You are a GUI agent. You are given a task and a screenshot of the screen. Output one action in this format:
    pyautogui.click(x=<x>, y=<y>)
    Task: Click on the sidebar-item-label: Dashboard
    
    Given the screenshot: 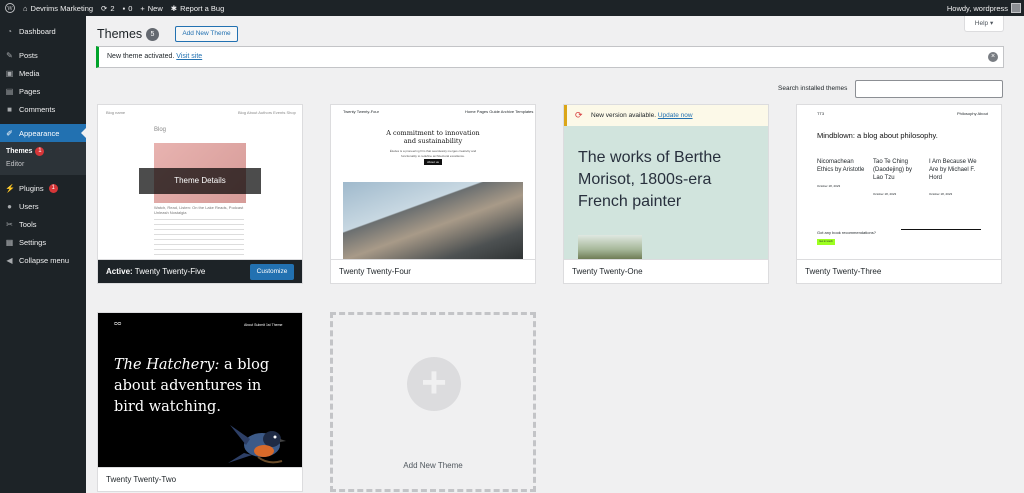 What is the action you would take?
    pyautogui.click(x=37, y=31)
    